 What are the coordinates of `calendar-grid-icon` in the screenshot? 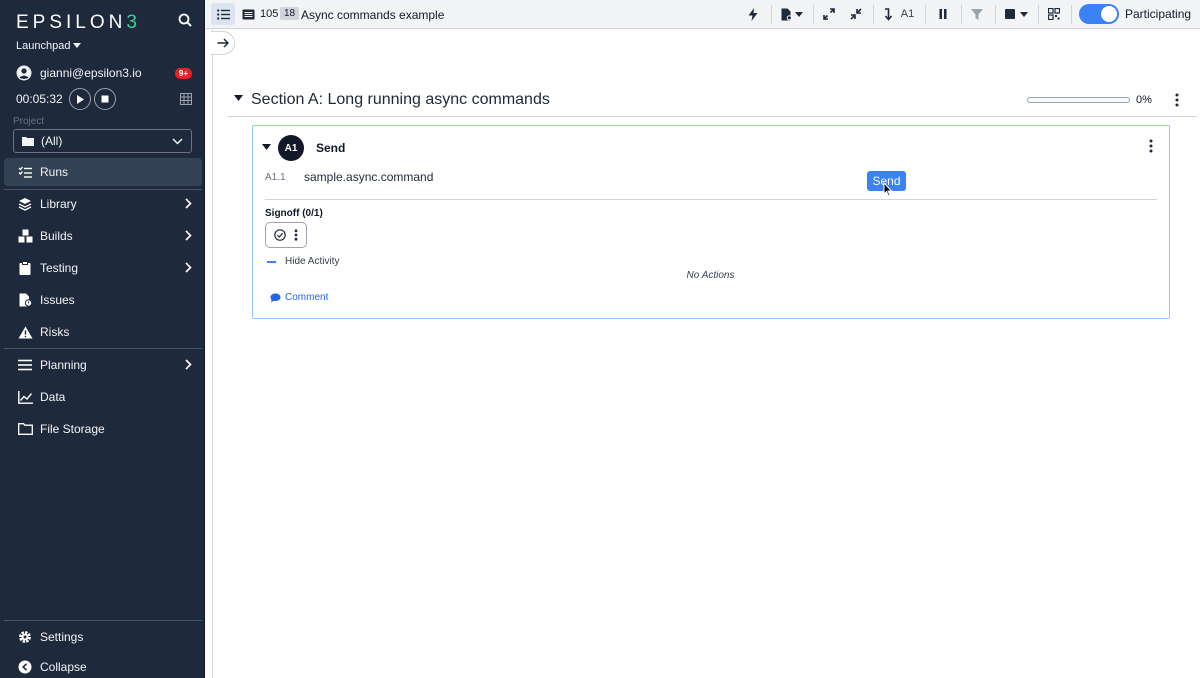 It's located at (186, 101).